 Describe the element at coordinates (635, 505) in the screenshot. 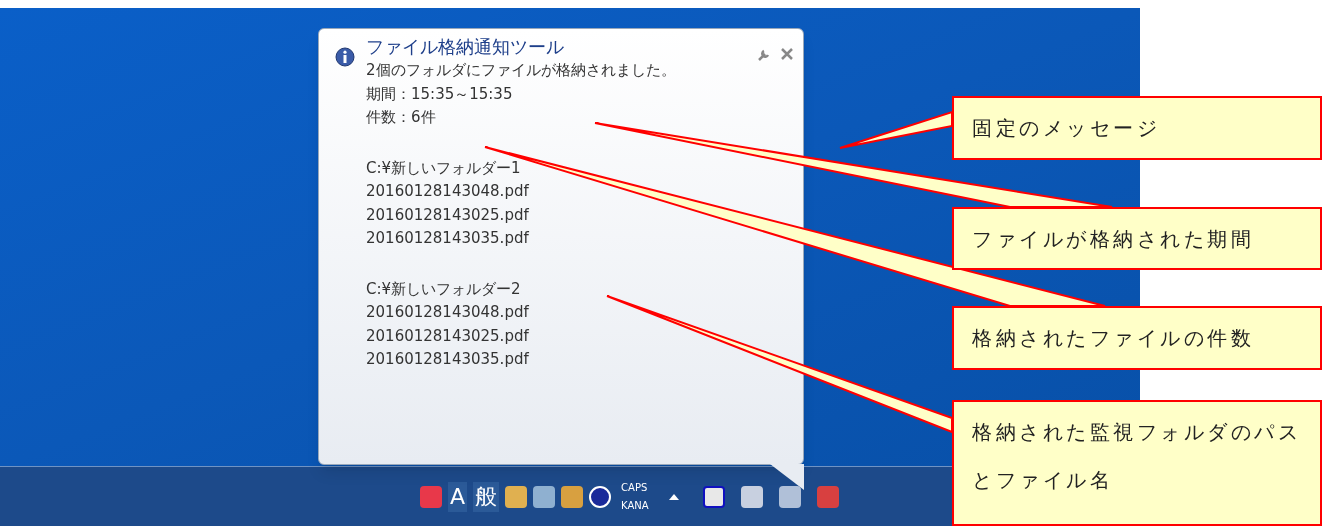

I see `keyboard-indicator: KANA` at that location.